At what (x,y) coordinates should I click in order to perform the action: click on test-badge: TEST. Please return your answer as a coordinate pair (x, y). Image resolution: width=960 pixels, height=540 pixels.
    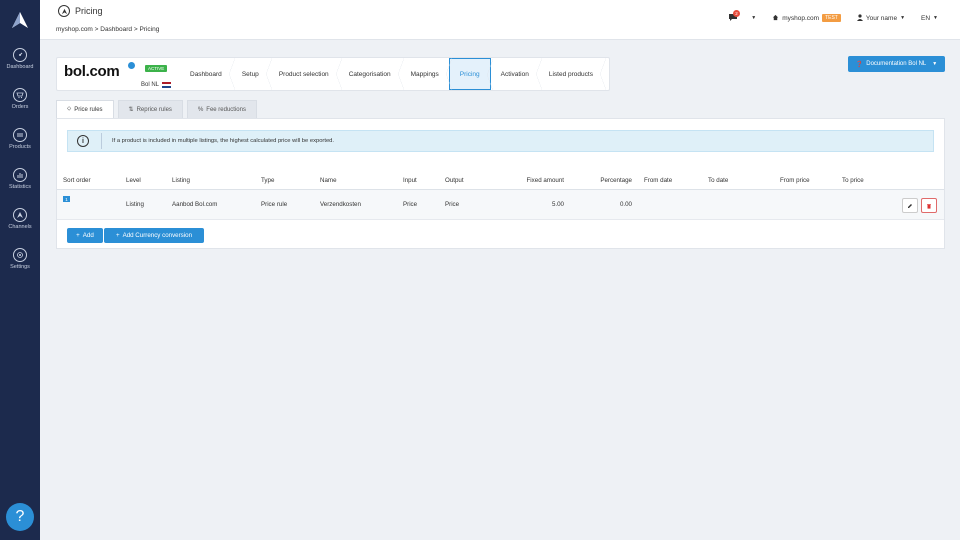
    Looking at the image, I should click on (831, 18).